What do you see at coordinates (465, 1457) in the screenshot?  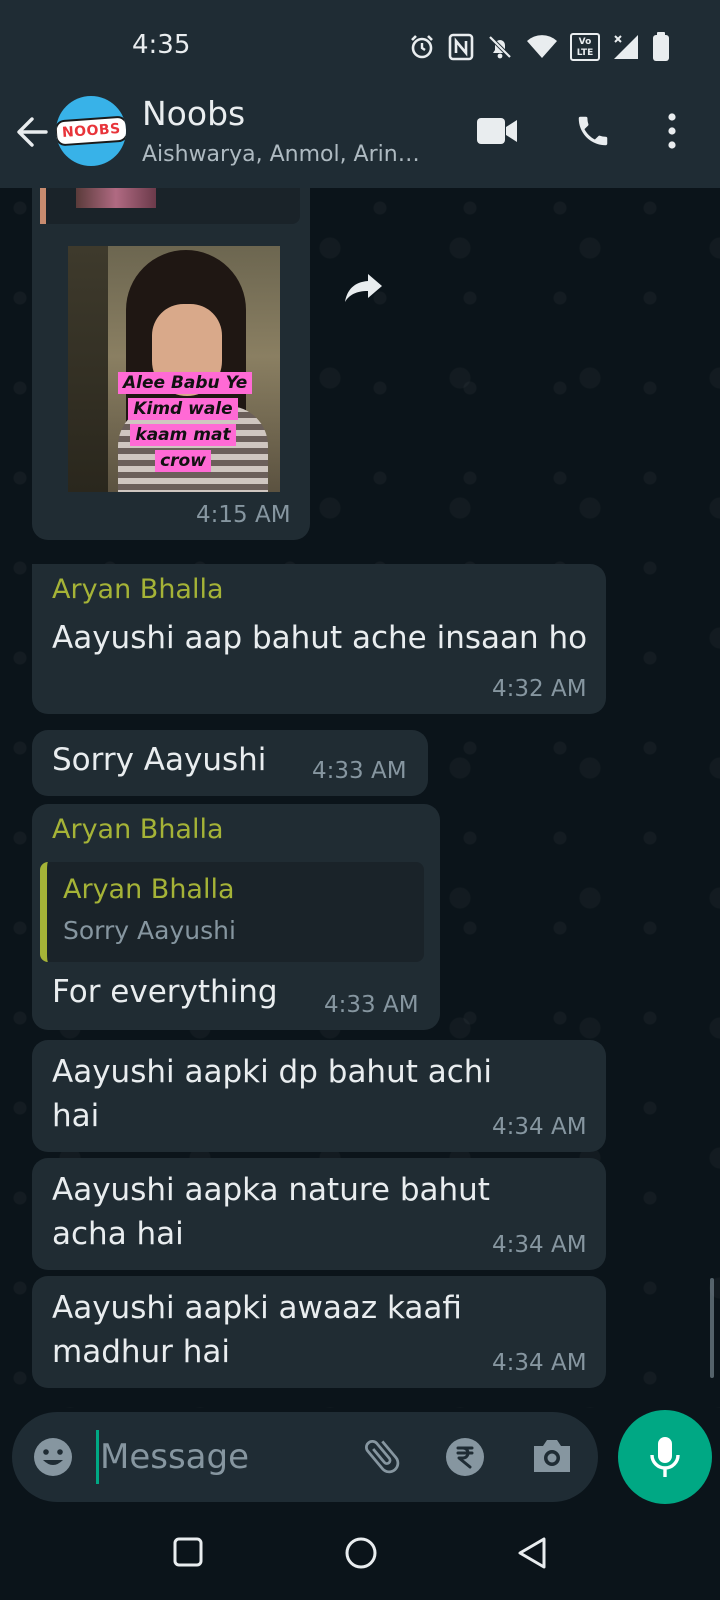 I see `rupee-payment-icon` at bounding box center [465, 1457].